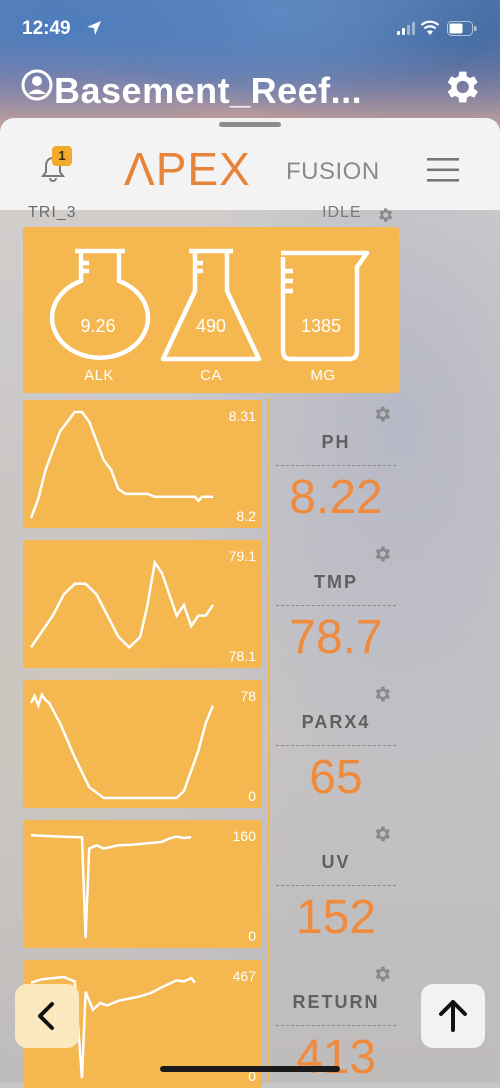  What do you see at coordinates (37, 87) in the screenshot?
I see `user-icon` at bounding box center [37, 87].